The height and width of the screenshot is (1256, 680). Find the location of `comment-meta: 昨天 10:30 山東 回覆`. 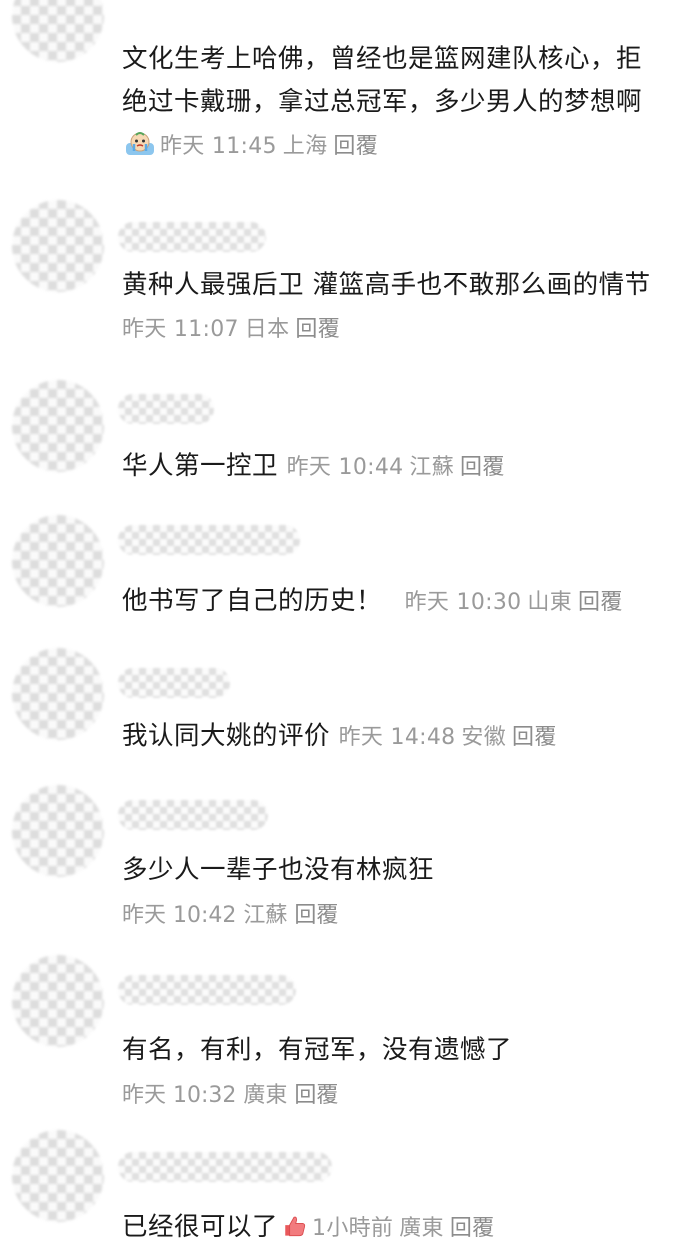

comment-meta: 昨天 10:30 山東 回覆 is located at coordinates (514, 602).